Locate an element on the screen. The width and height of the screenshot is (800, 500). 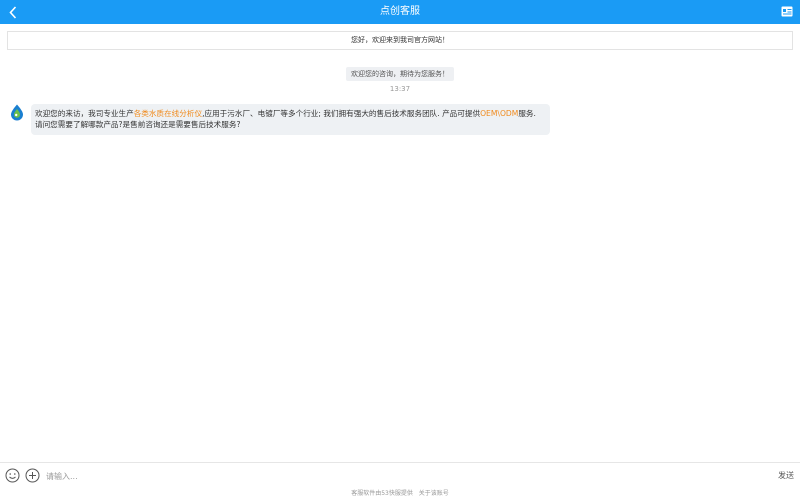
agent-avatar is located at coordinates (17, 112).